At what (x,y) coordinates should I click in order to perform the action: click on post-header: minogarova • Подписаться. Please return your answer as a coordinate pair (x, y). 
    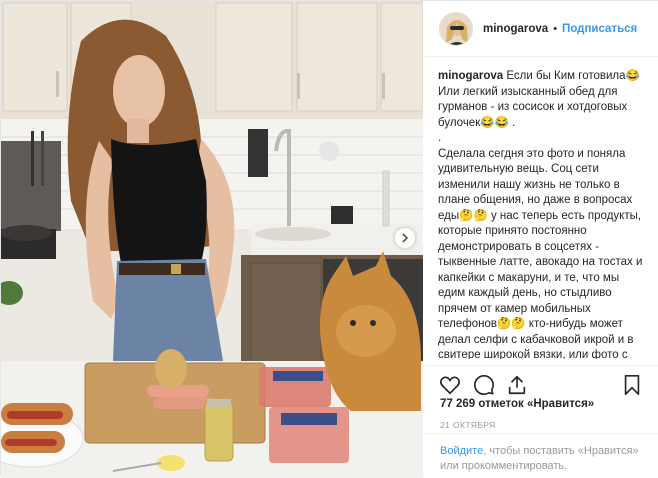
    Looking at the image, I should click on (541, 29).